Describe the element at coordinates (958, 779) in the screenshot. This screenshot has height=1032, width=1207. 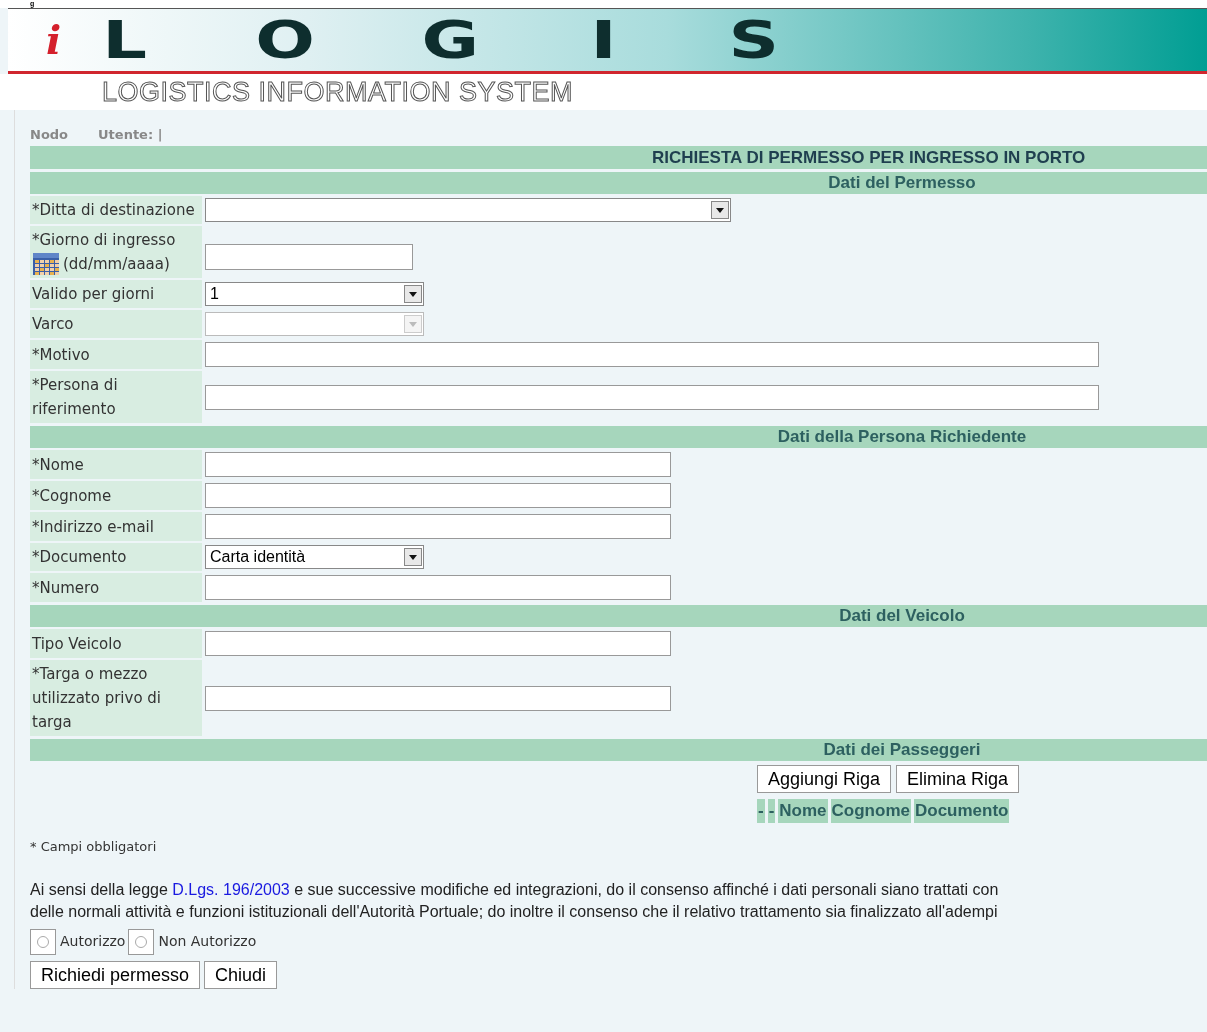
I see `table-action-button: Elimina Riga` at that location.